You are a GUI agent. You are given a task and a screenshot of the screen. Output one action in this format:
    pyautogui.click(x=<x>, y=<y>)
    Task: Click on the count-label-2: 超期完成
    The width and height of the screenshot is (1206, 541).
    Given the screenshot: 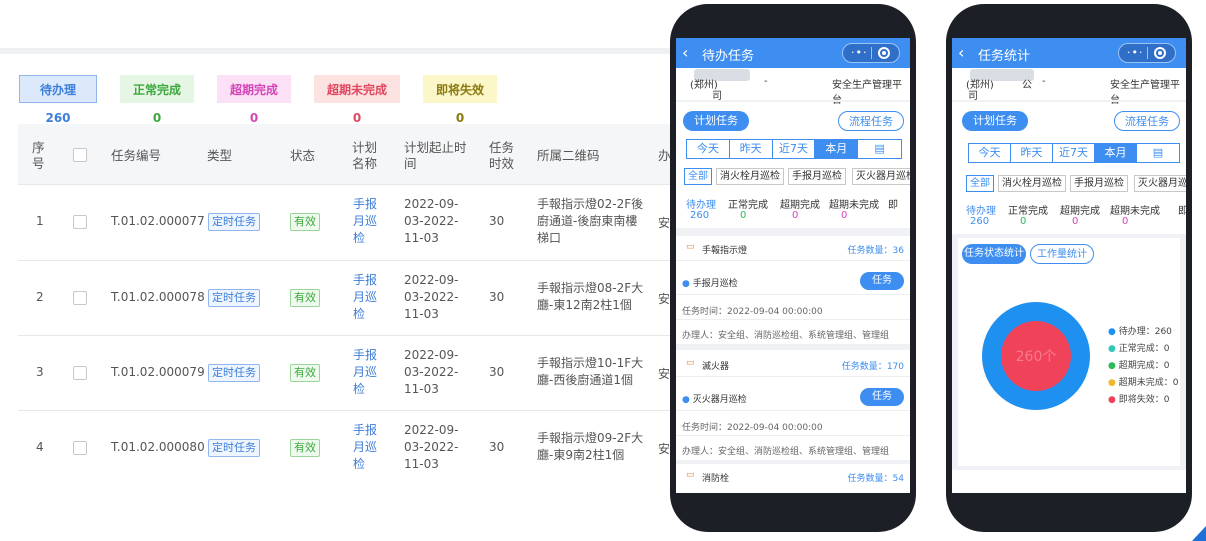 What is the action you would take?
    pyautogui.click(x=800, y=205)
    